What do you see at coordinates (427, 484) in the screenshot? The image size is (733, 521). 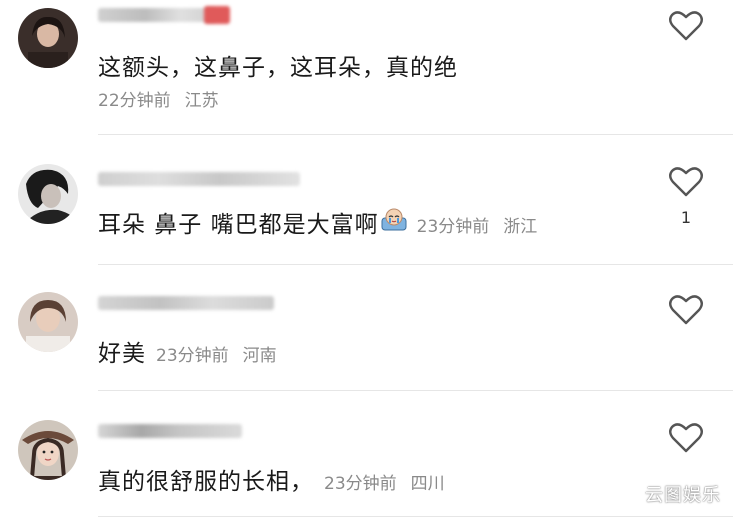 I see `comment-location: 四川` at bounding box center [427, 484].